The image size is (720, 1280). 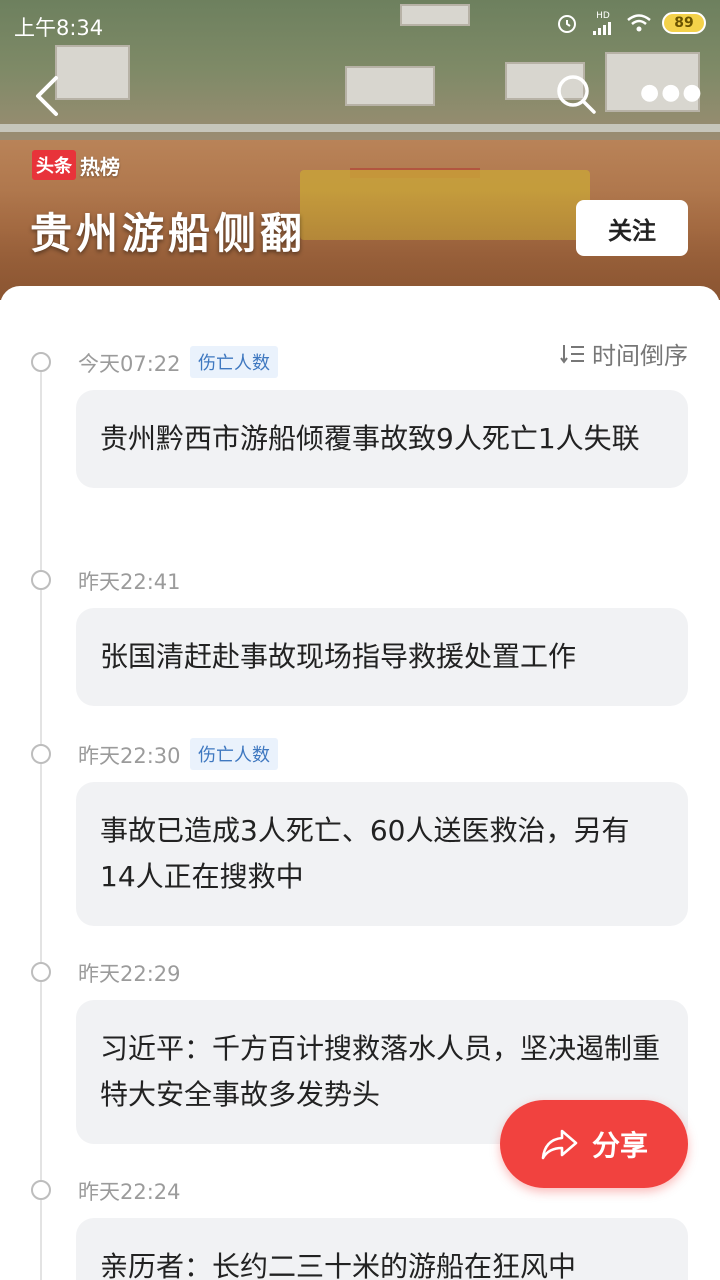 What do you see at coordinates (54, 165) in the screenshot?
I see `brand-tag: 头条` at bounding box center [54, 165].